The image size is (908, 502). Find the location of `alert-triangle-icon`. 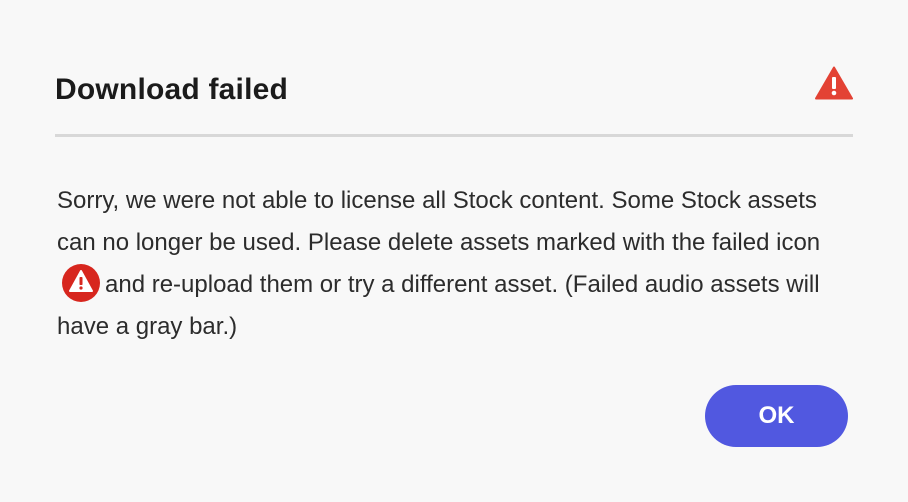

alert-triangle-icon is located at coordinates (834, 83).